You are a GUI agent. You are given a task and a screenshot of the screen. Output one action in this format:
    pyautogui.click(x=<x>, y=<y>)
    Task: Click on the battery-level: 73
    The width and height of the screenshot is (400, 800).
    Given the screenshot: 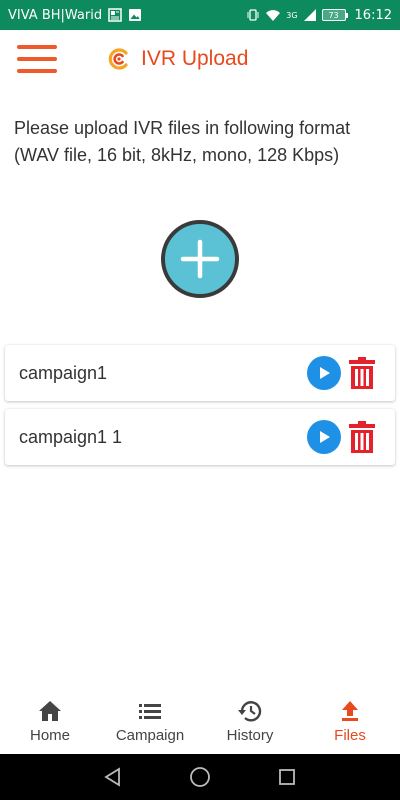 What is the action you would take?
    pyautogui.click(x=333, y=15)
    